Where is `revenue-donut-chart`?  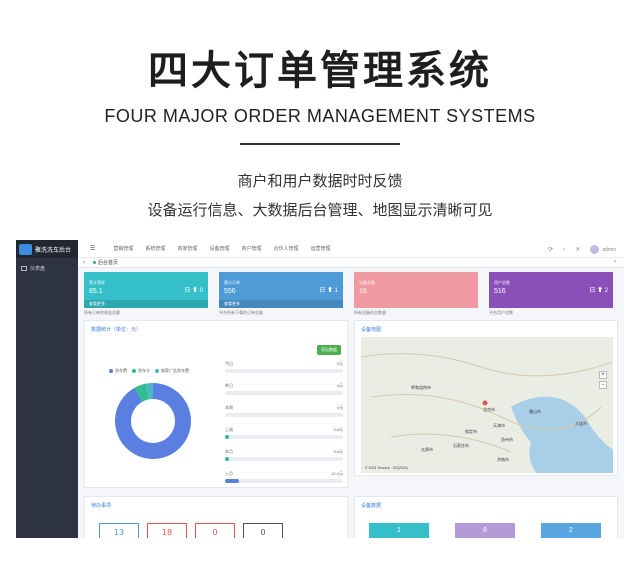
revenue-donut-chart is located at coordinates (153, 421).